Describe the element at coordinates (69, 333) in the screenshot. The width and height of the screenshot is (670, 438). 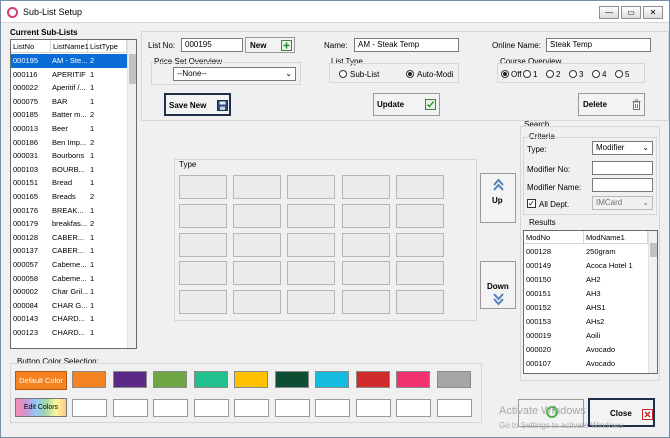
I see `sublist-row: 000123 CHARD... 1` at that location.